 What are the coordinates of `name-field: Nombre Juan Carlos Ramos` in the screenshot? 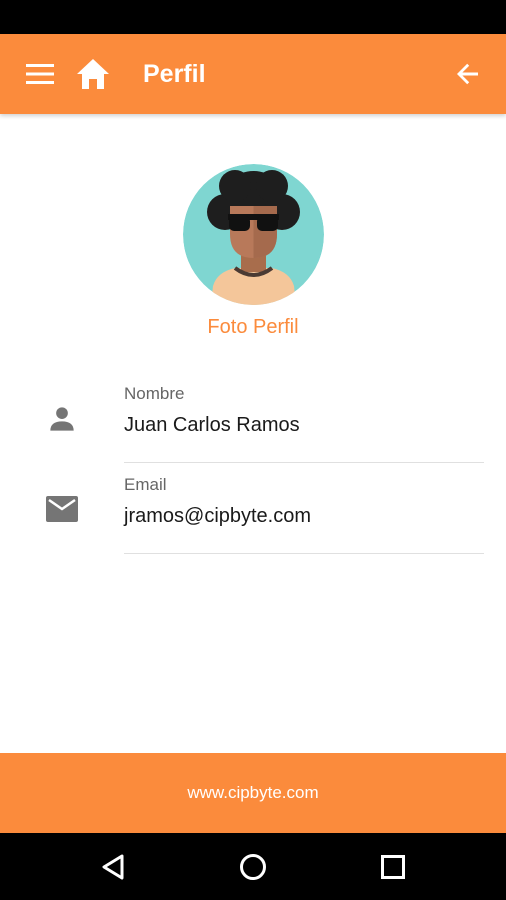 It's located at (304, 423).